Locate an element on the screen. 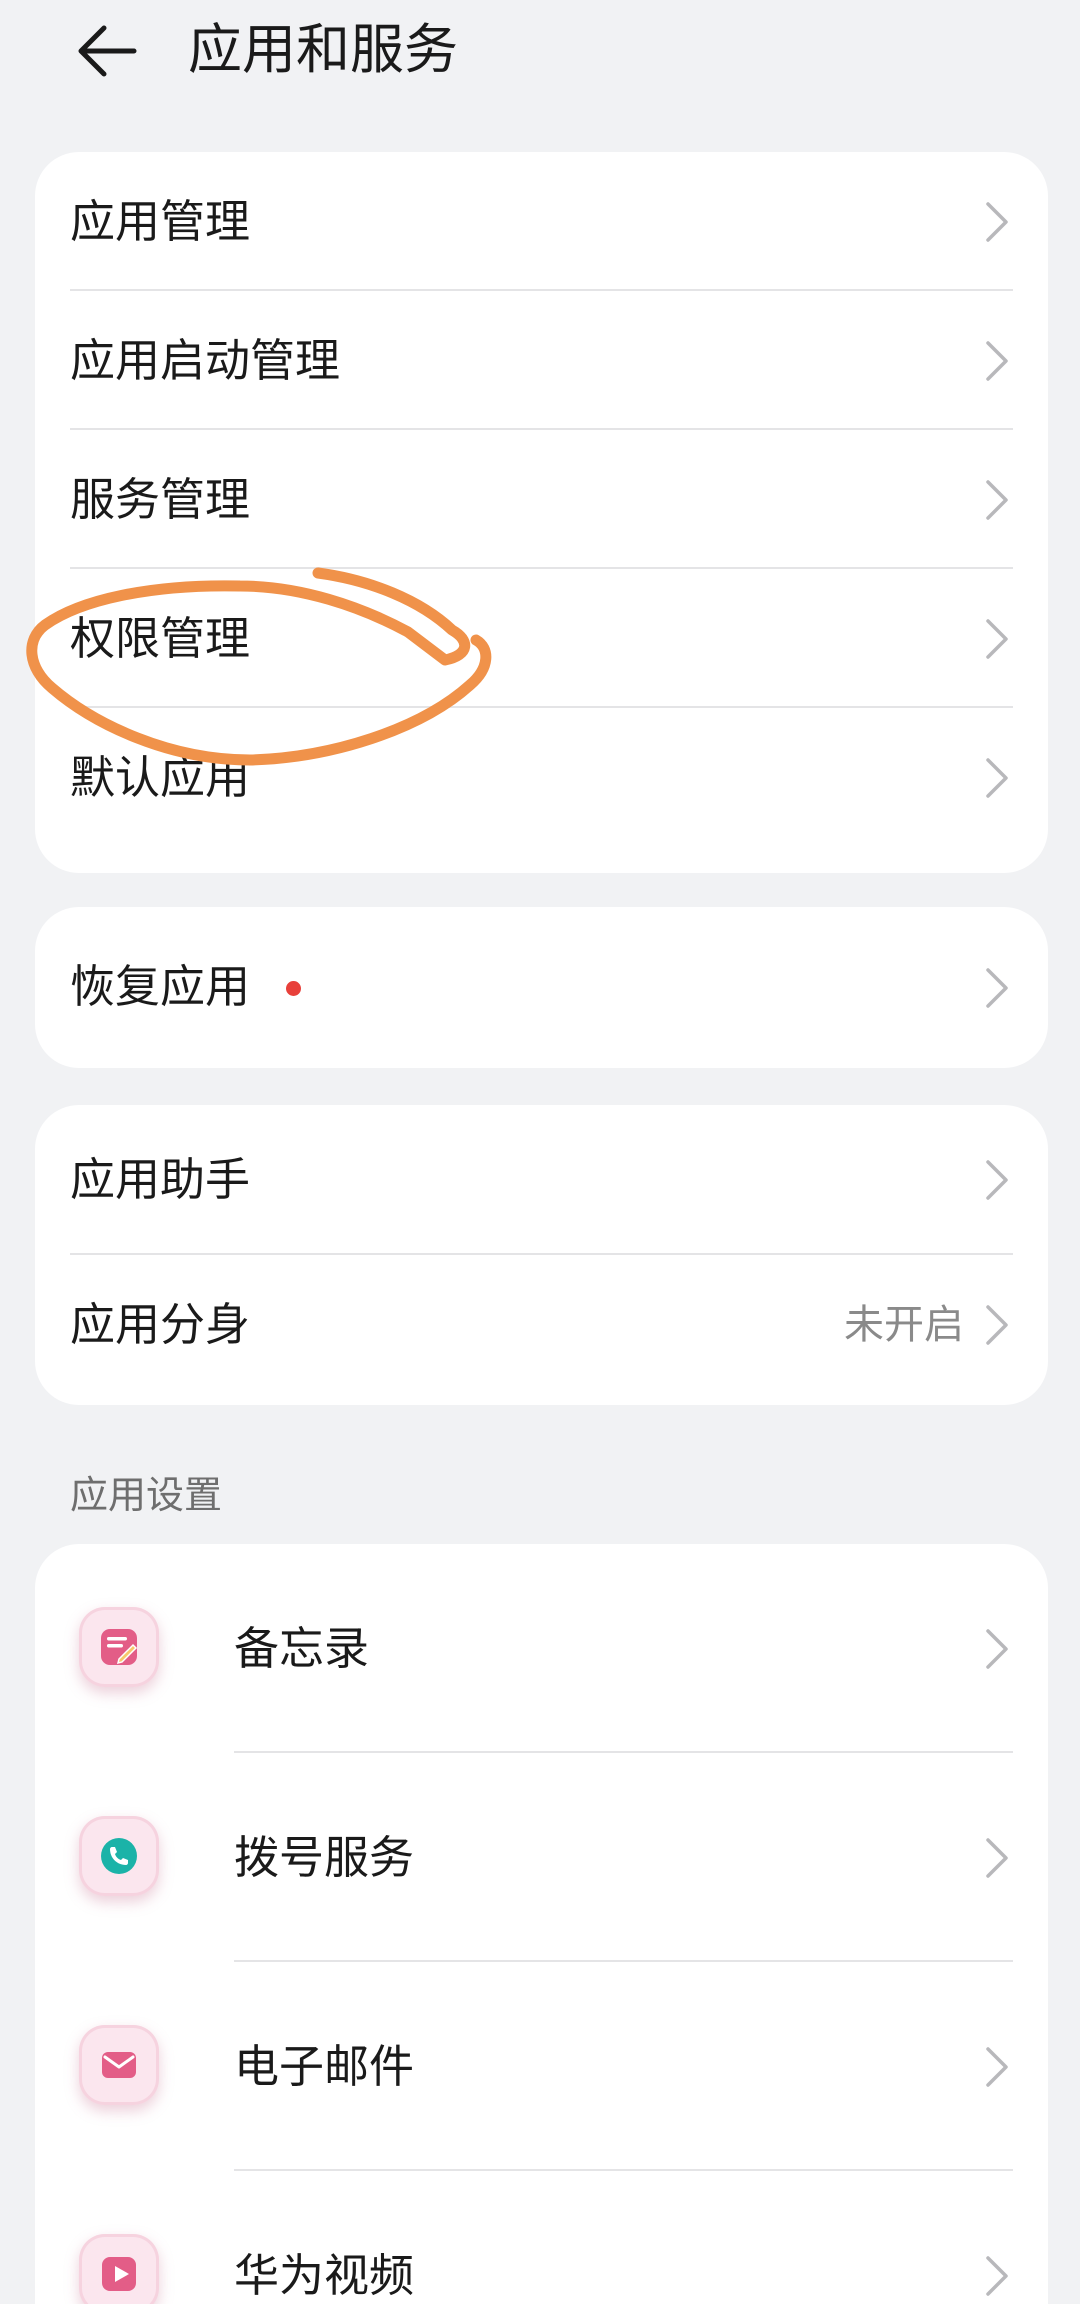  app-item-notepad: 备忘录 is located at coordinates (541, 1648).